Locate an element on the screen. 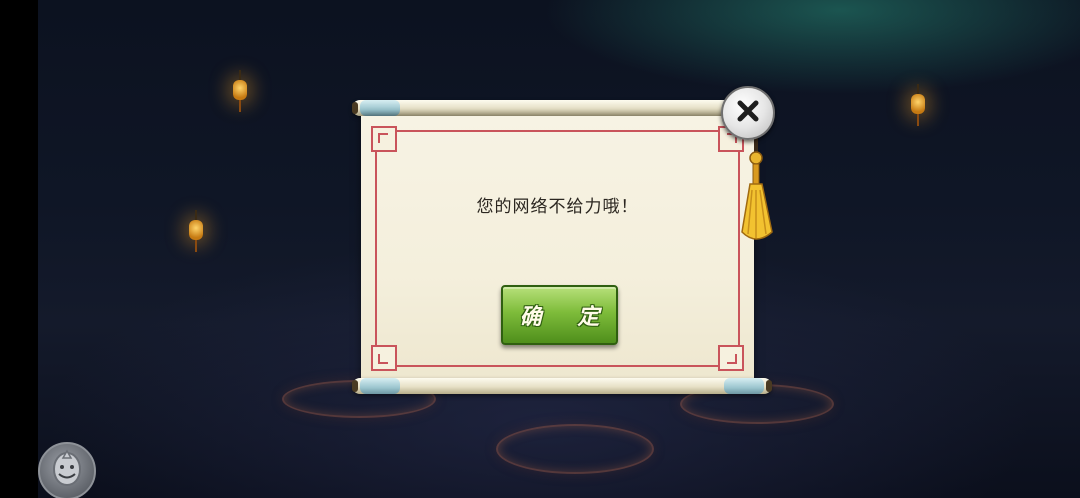 The width and height of the screenshot is (1080, 498). mascot-avatar-icon is located at coordinates (67, 471).